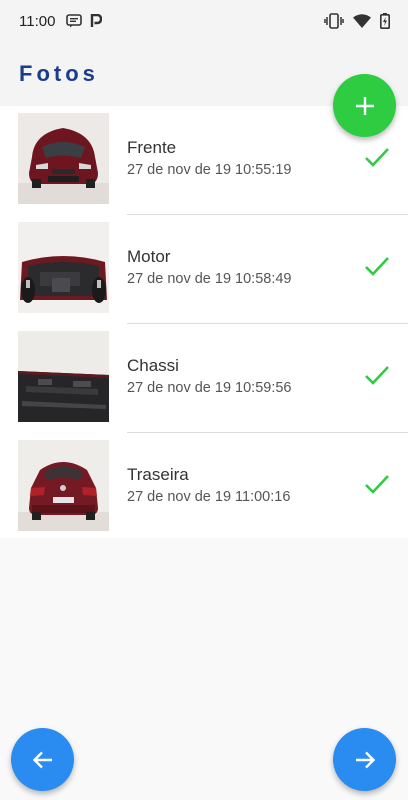 This screenshot has height=800, width=408. What do you see at coordinates (63, 158) in the screenshot?
I see `car-front-photo` at bounding box center [63, 158].